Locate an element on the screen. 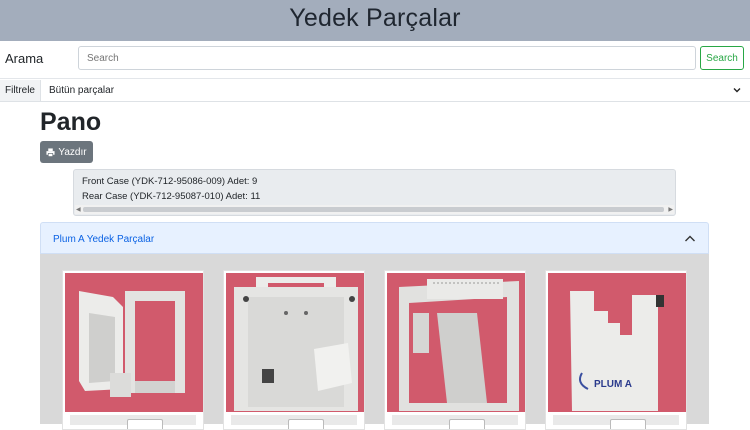 This screenshot has height=430, width=750. search-bar: Arama Search is located at coordinates (375, 60).